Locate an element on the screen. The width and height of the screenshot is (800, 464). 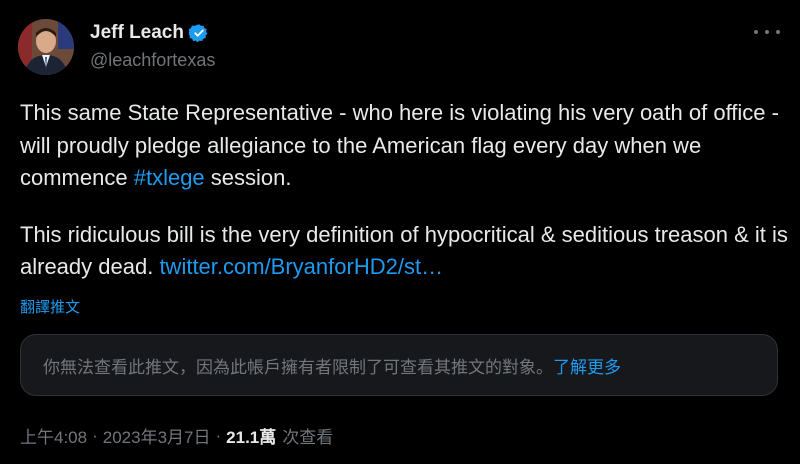
author-name-row: Jeff Leach is located at coordinates (149, 33).